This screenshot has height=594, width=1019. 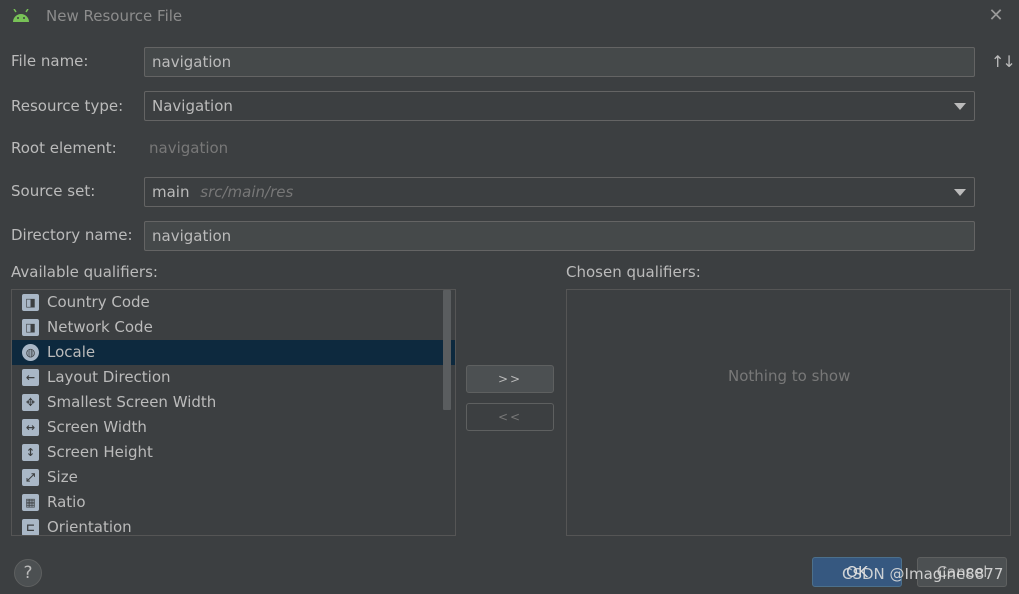 What do you see at coordinates (189, 148) in the screenshot?
I see `root-element-value: navigation` at bounding box center [189, 148].